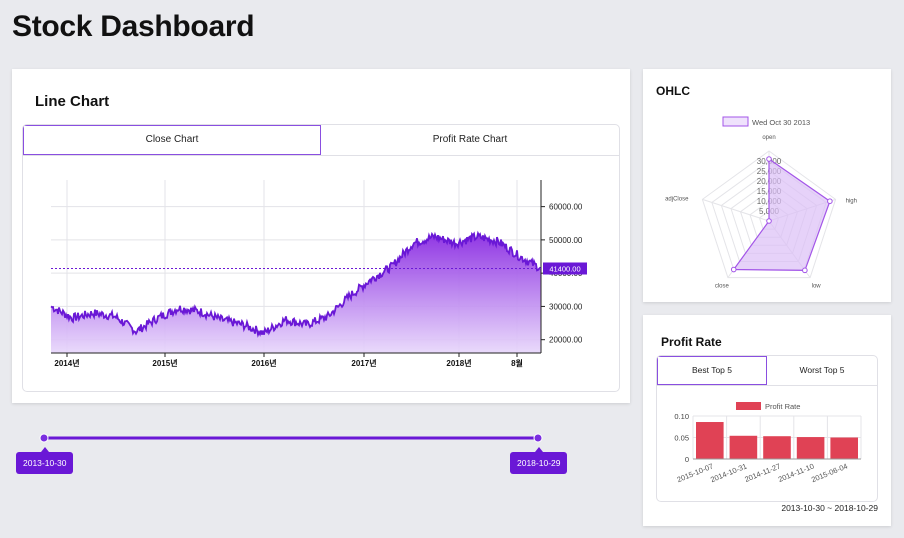 Image resolution: width=904 pixels, height=538 pixels. Describe the element at coordinates (564, 268) in the screenshot. I see `current-value-label: 41400.00` at that location.